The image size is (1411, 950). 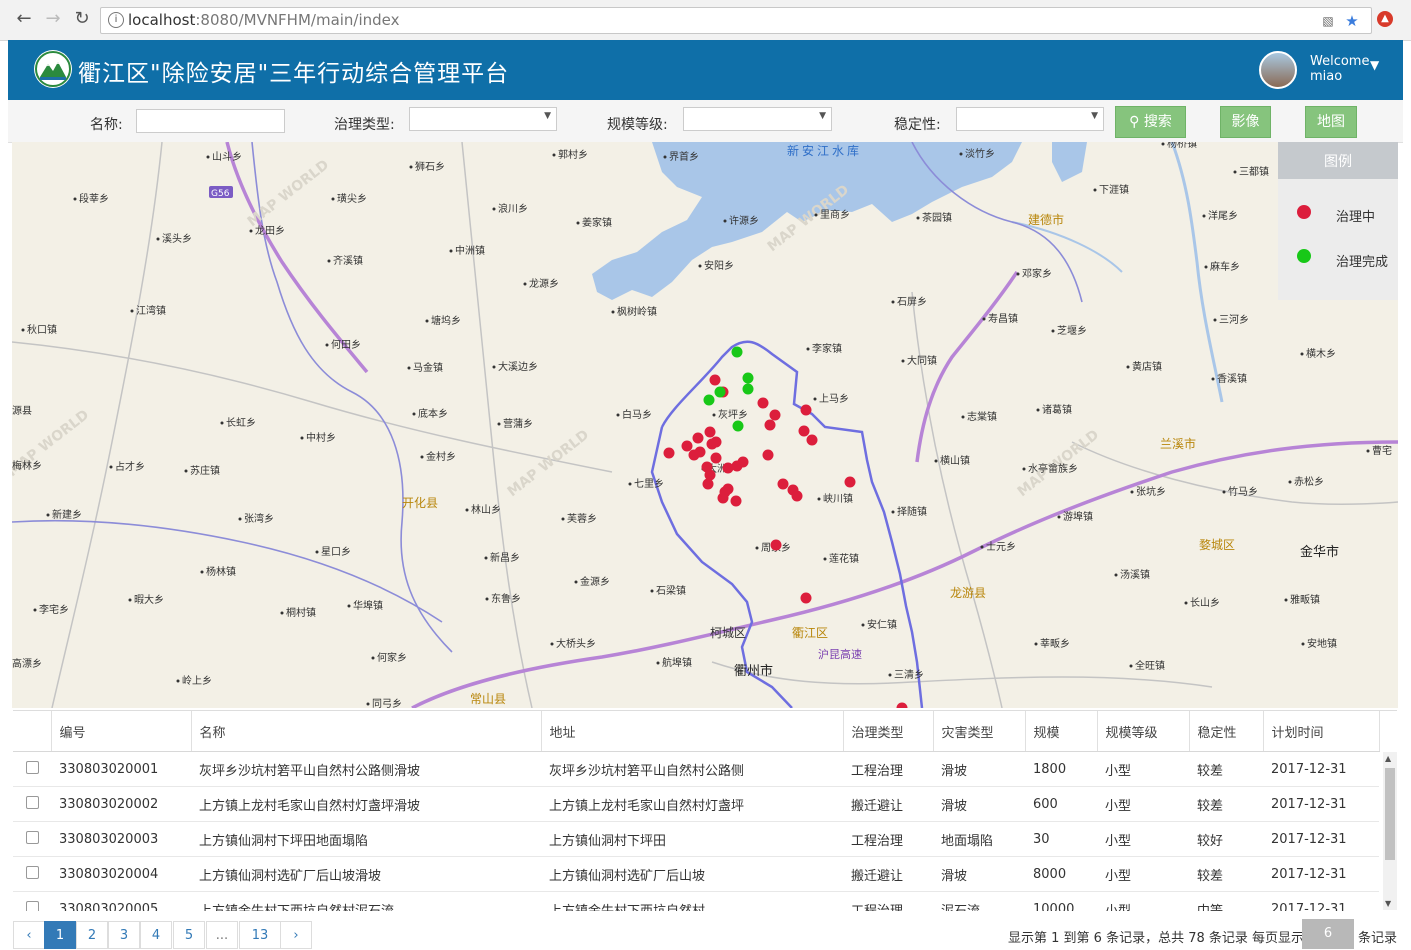 What do you see at coordinates (296, 935) in the screenshot?
I see `next-page-button: ›` at bounding box center [296, 935].